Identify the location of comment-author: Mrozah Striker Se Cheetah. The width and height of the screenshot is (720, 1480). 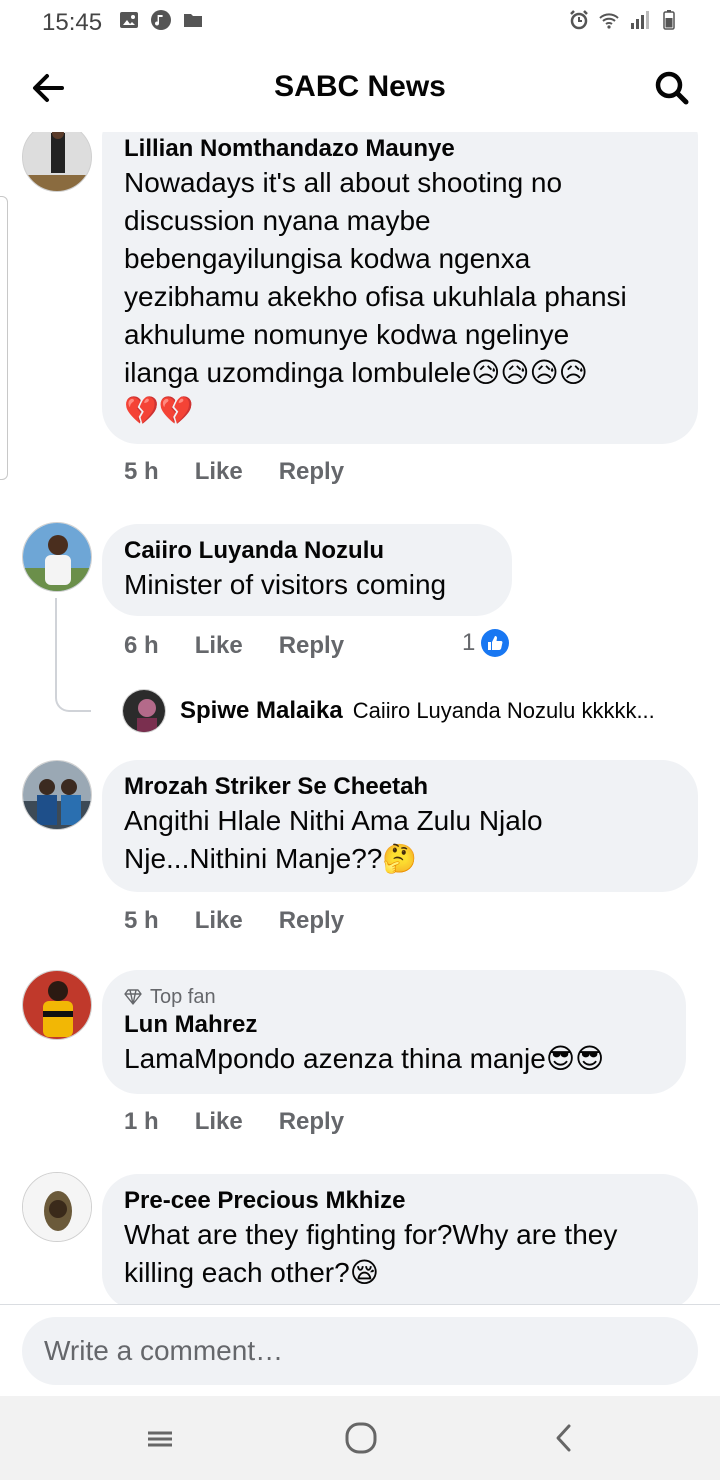
(400, 787).